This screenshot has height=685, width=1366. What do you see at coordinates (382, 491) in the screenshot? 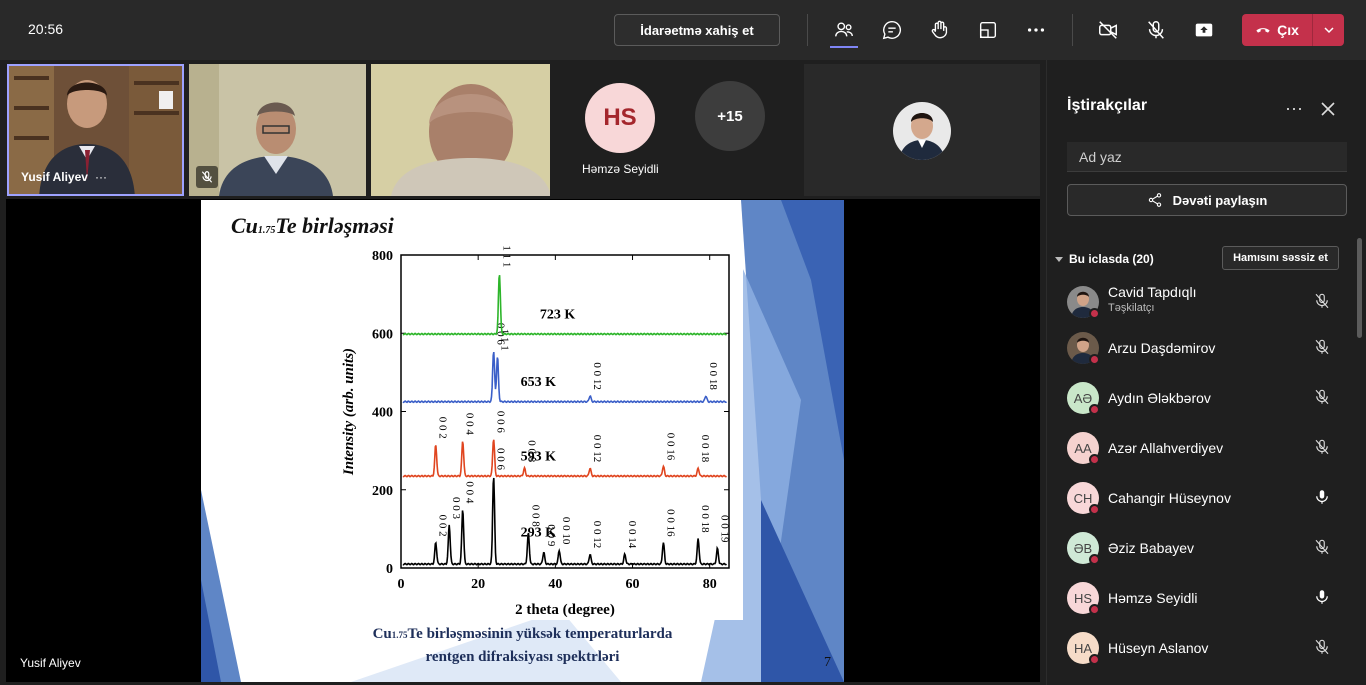
I see `y-tick-label: 200` at bounding box center [382, 491].